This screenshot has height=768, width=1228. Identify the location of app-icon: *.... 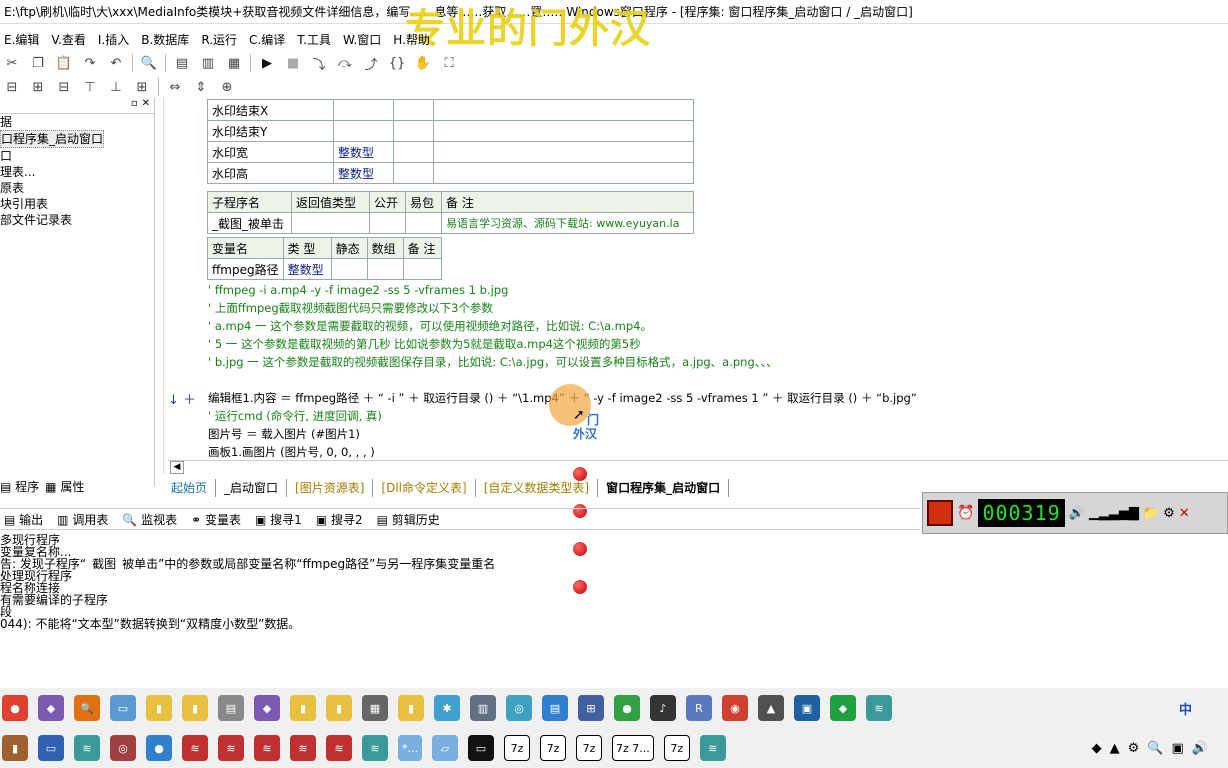
(410, 748).